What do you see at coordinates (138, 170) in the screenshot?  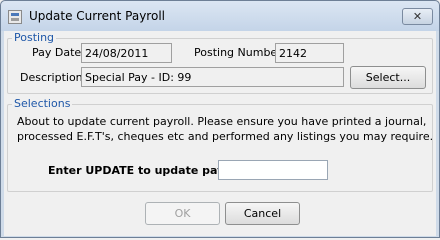 I see `update-confirm-label: Enter UPDATE to update pay:` at bounding box center [138, 170].